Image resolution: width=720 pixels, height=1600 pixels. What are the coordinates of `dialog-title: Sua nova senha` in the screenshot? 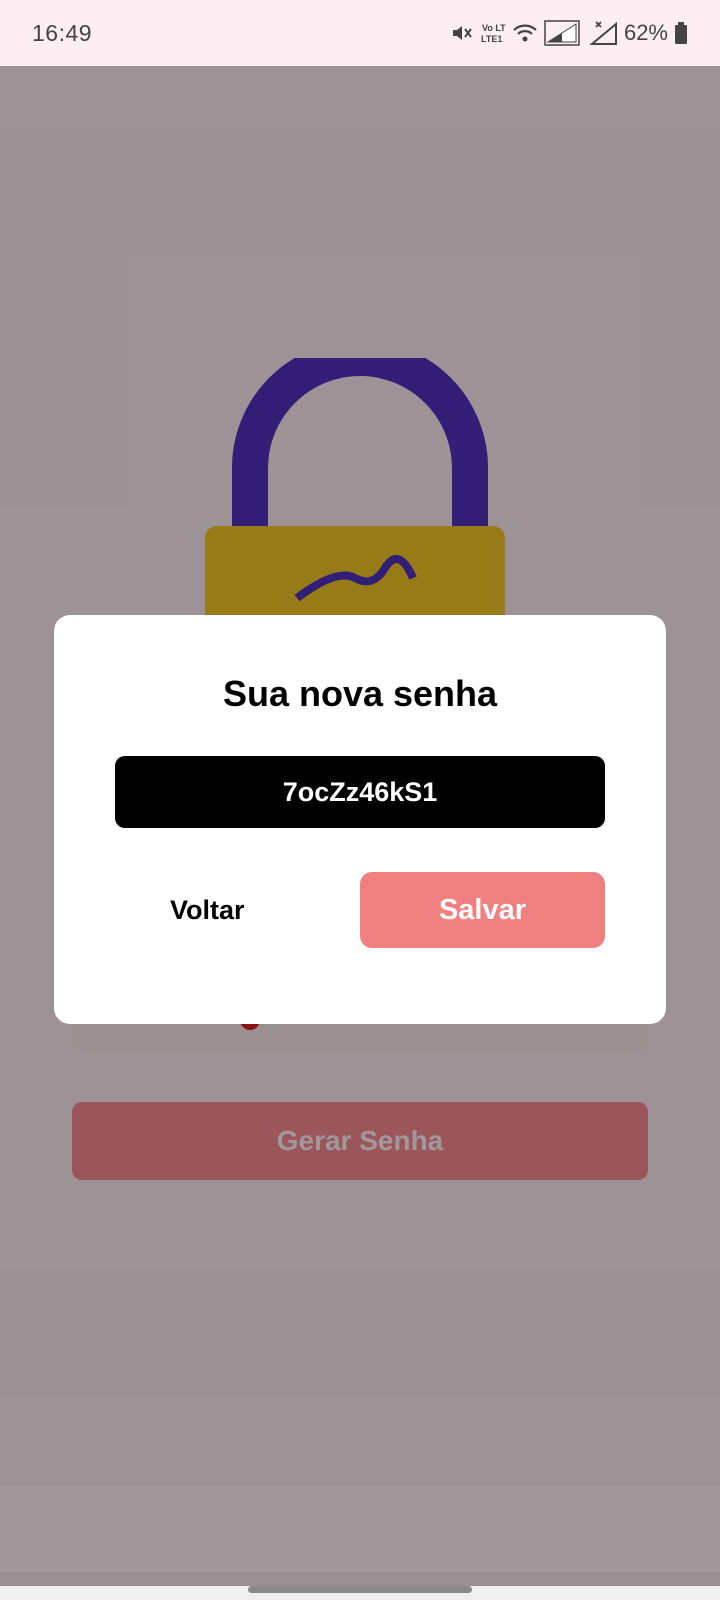 It's located at (360, 693).